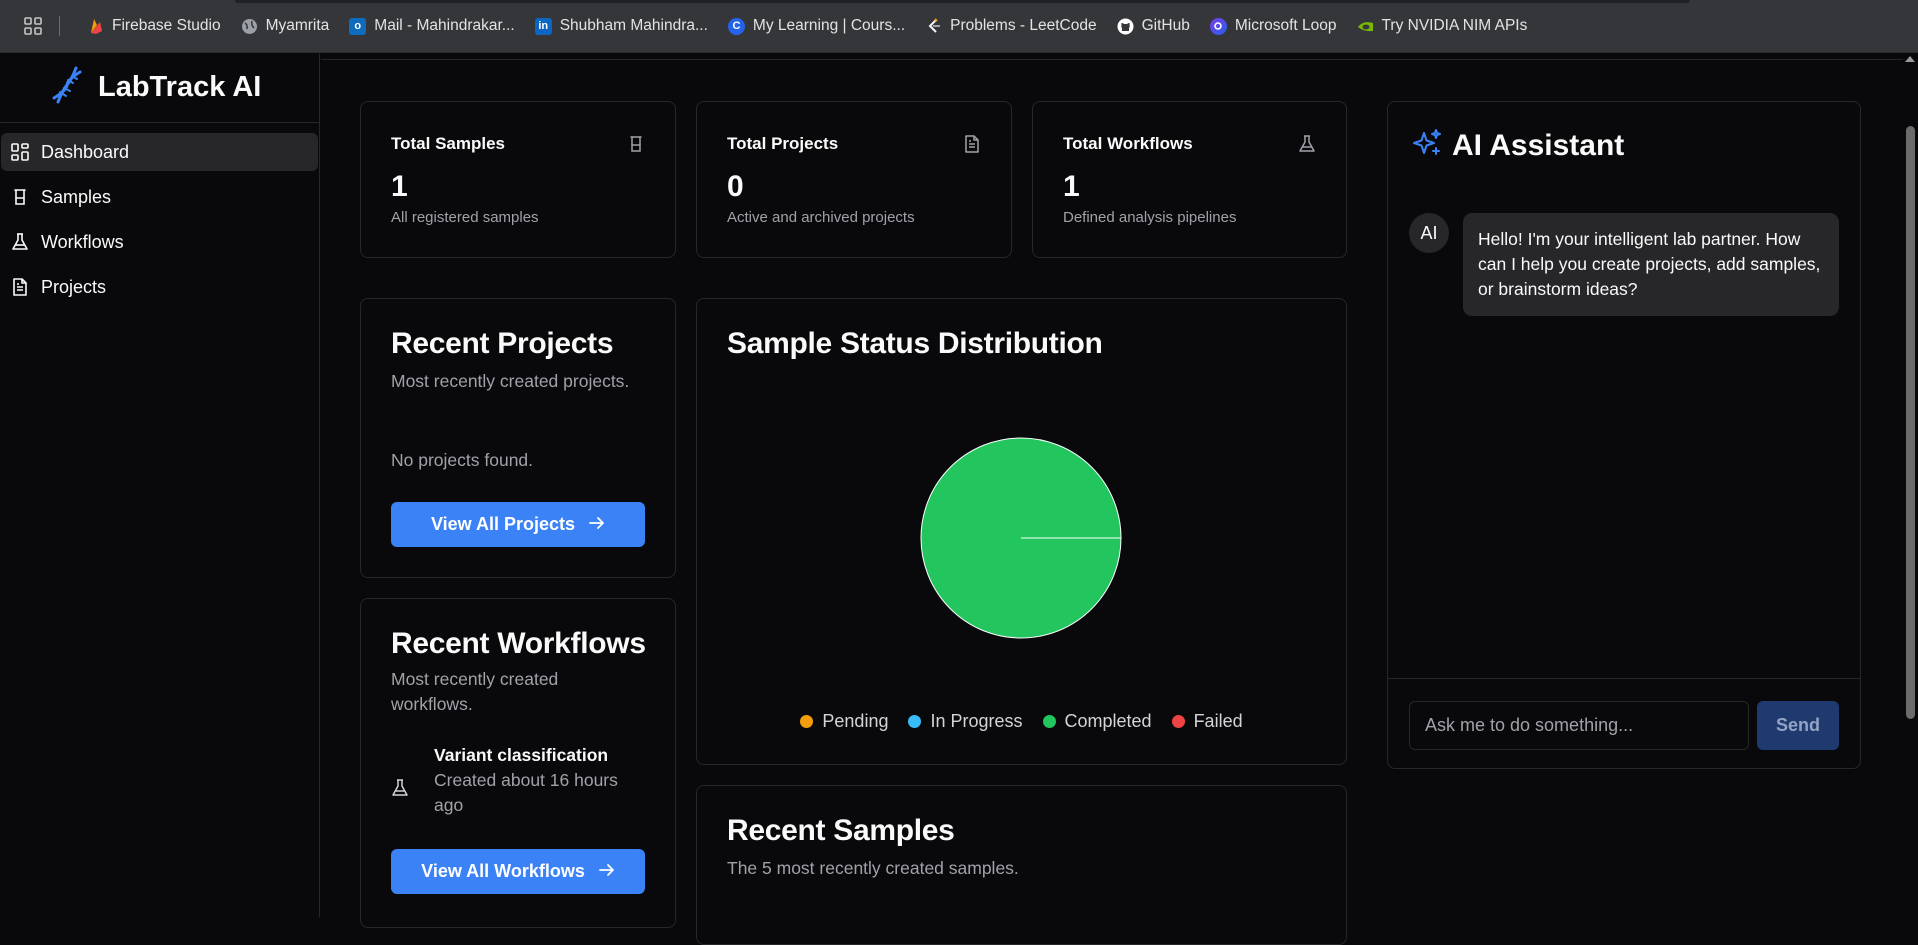 This screenshot has width=1918, height=945. What do you see at coordinates (1624, 678) in the screenshot?
I see `assistant-divider` at bounding box center [1624, 678].